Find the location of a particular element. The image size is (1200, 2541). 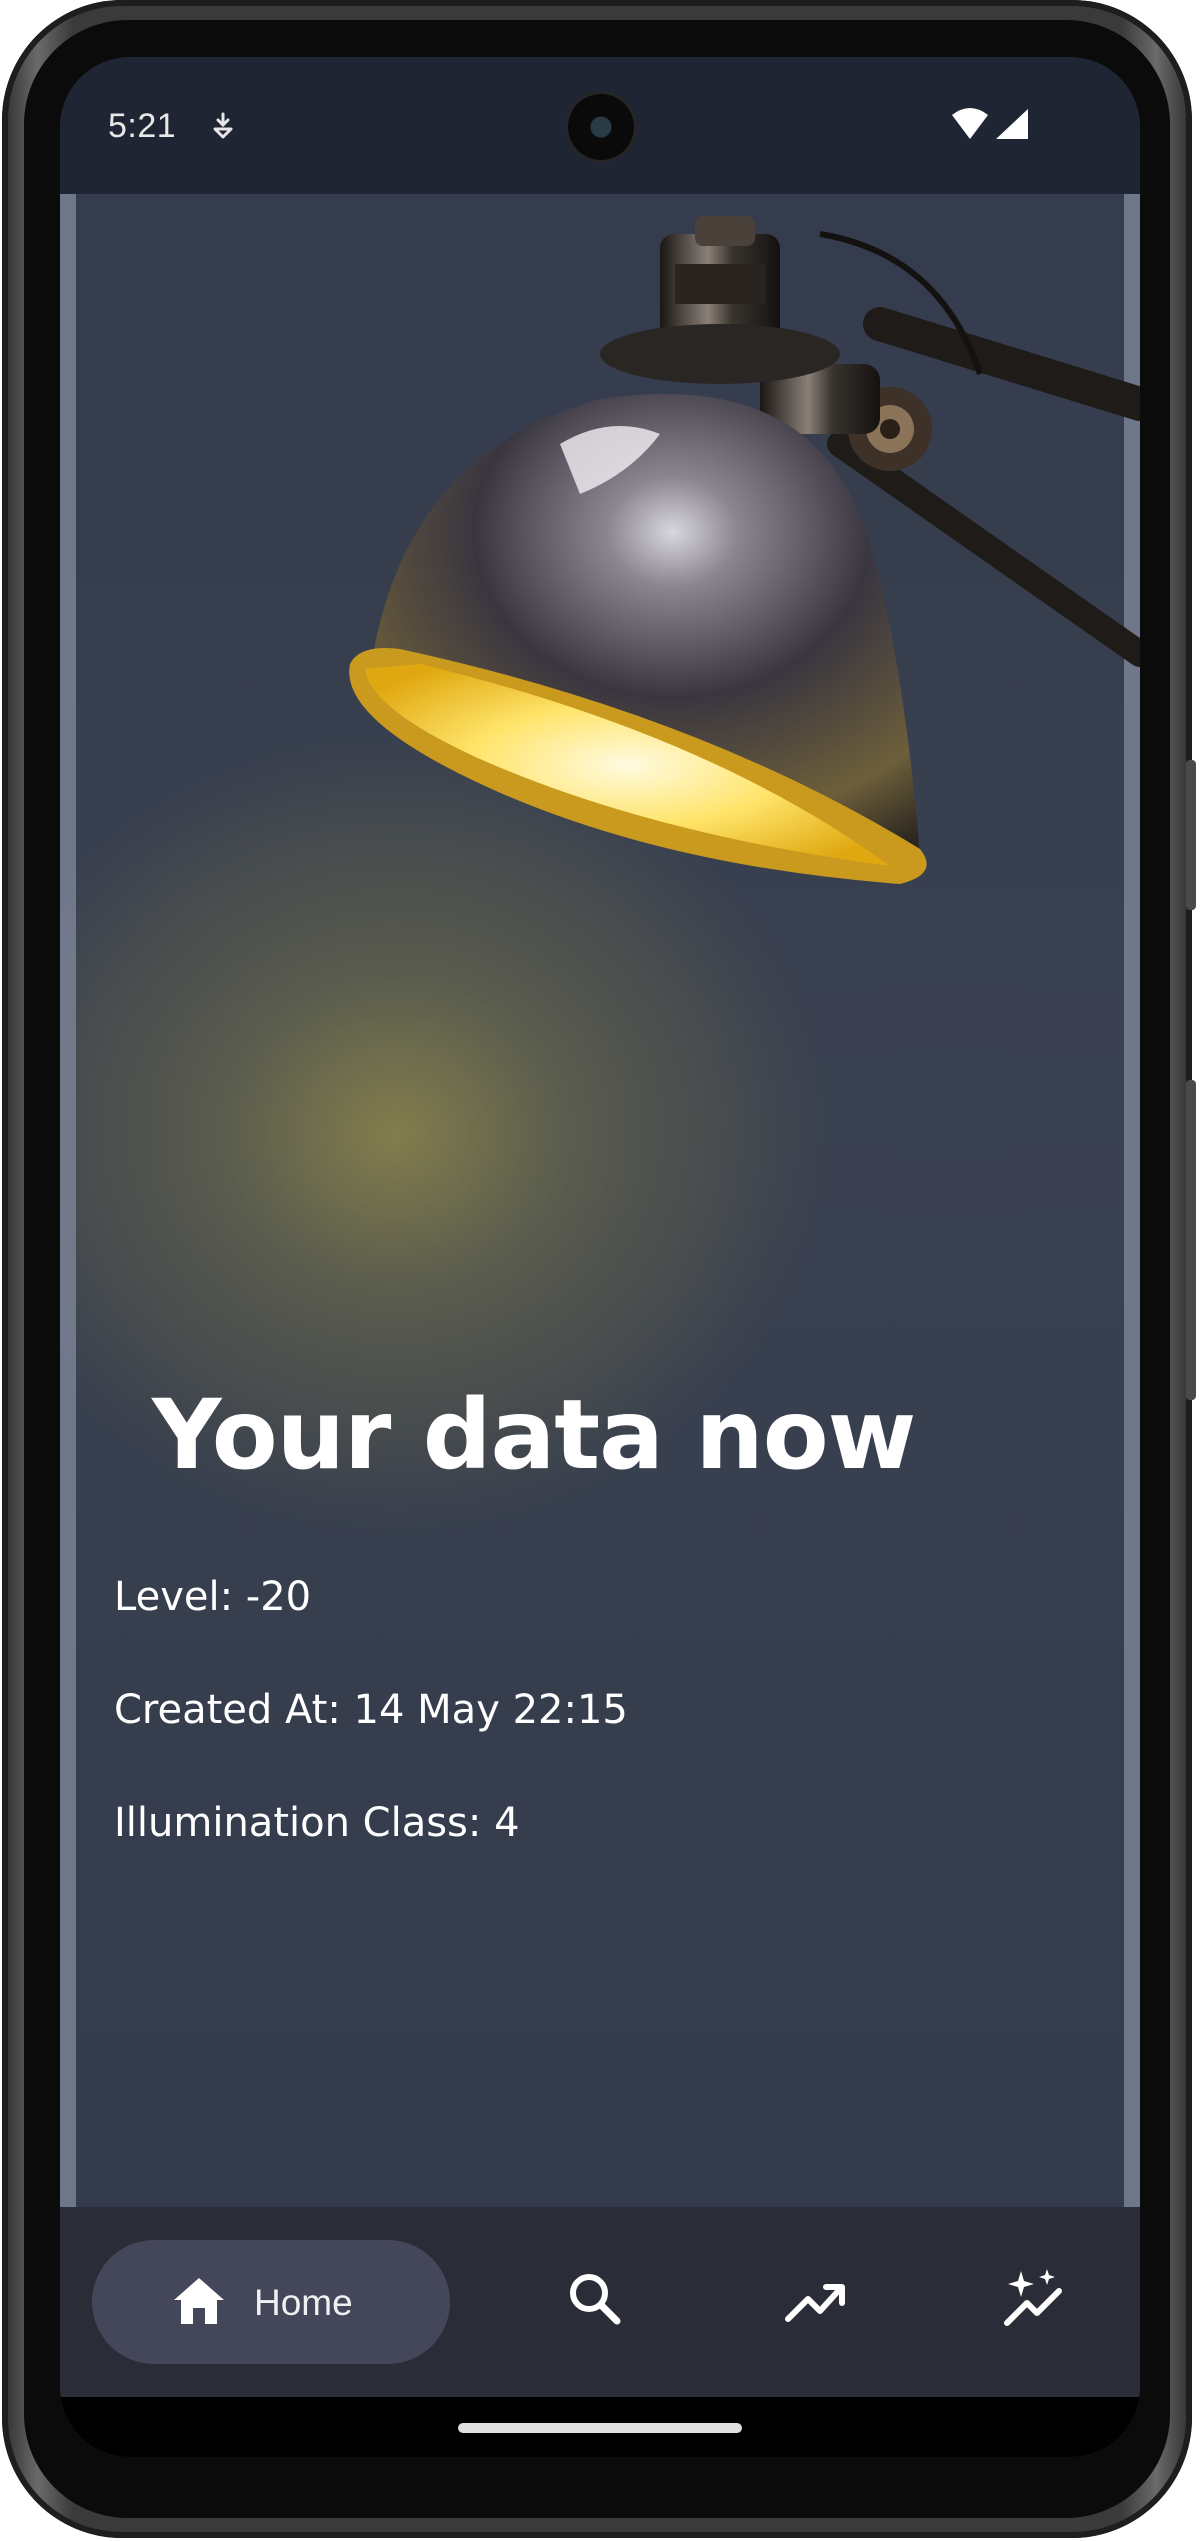

front-camera is located at coordinates (601, 127).